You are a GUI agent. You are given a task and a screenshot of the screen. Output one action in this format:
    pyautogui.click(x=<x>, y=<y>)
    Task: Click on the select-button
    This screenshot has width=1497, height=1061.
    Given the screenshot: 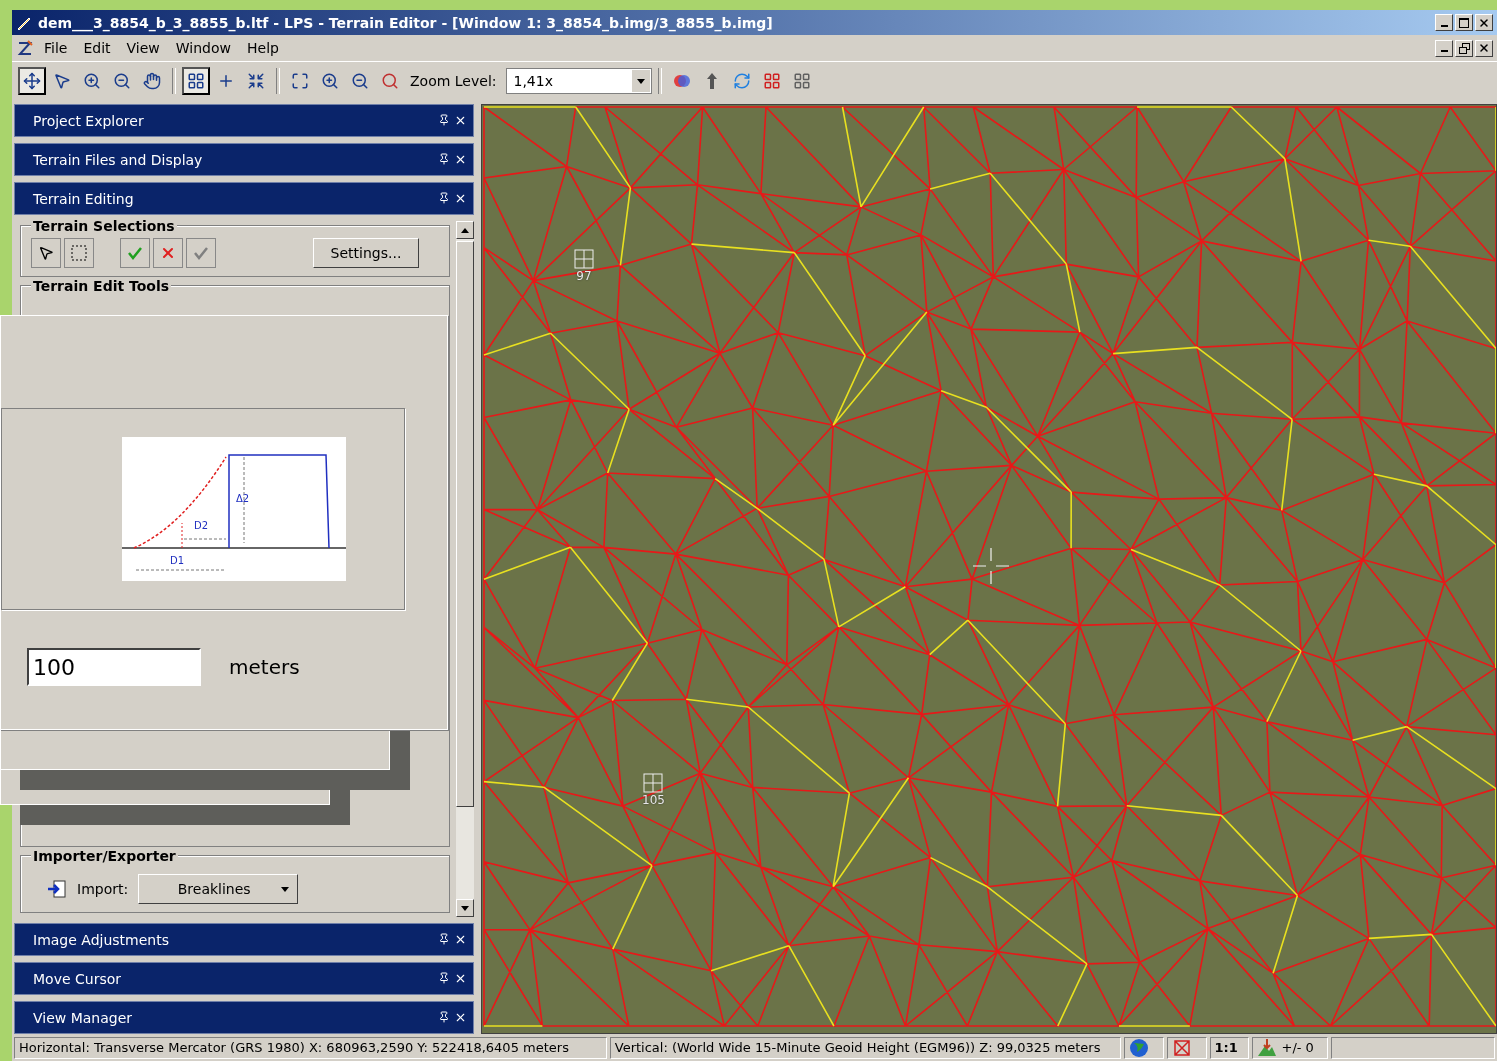 What is the action you would take?
    pyautogui.click(x=46, y=253)
    